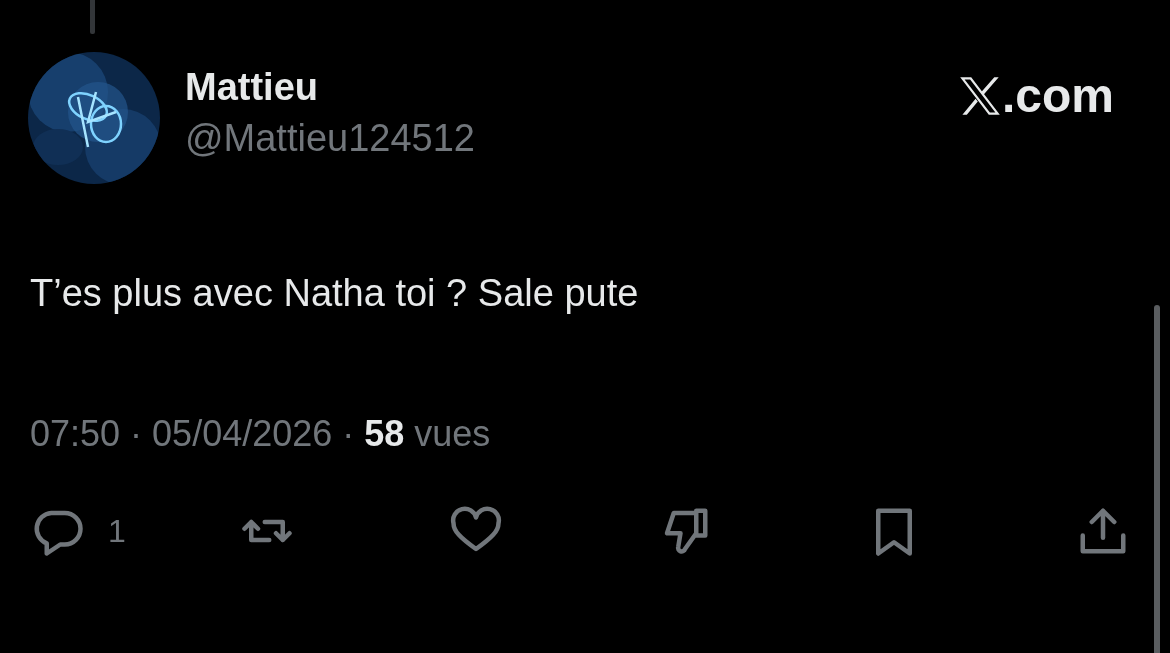 The image size is (1170, 653). What do you see at coordinates (330, 138) in the screenshot?
I see `author-handle: @Mattieu124512` at bounding box center [330, 138].